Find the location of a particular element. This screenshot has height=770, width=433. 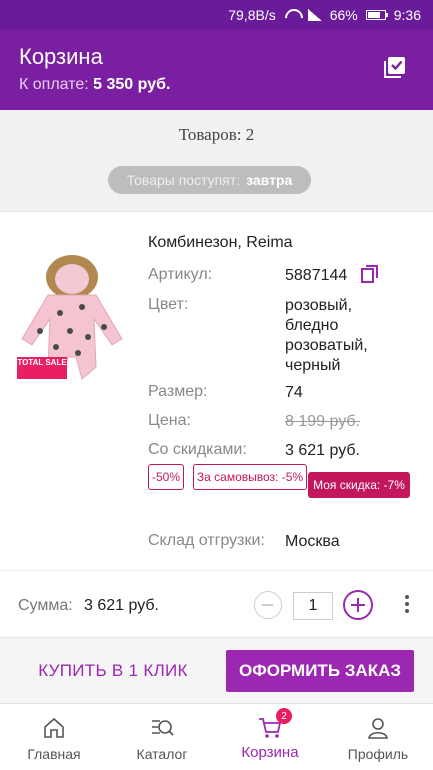

article-label: Артикул: is located at coordinates (180, 274).